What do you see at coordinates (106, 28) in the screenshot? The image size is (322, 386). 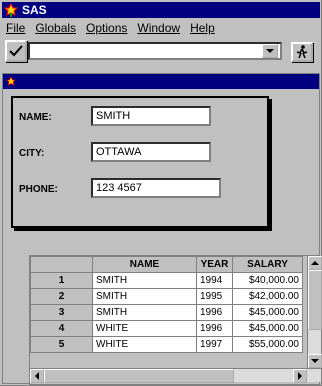 I see `menu-options: Options` at bounding box center [106, 28].